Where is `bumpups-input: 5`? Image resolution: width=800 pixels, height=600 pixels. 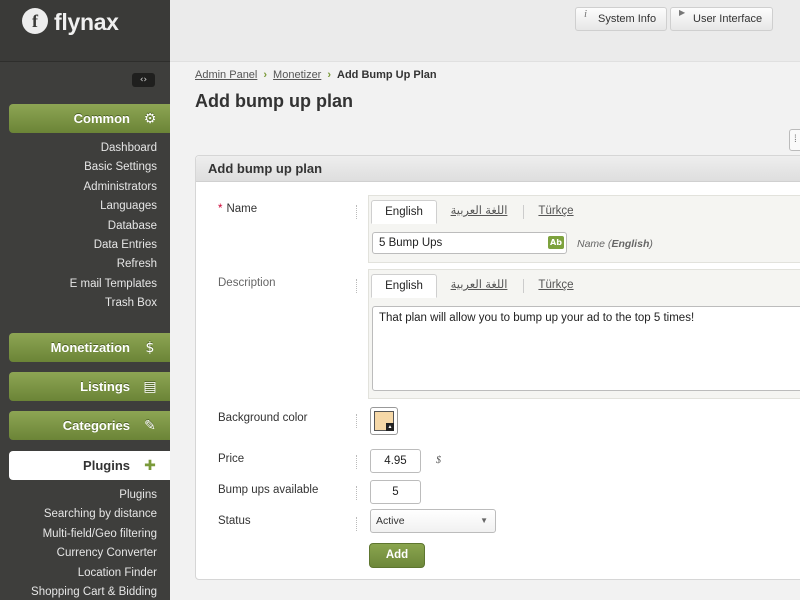
bumpups-input: 5 is located at coordinates (395, 492).